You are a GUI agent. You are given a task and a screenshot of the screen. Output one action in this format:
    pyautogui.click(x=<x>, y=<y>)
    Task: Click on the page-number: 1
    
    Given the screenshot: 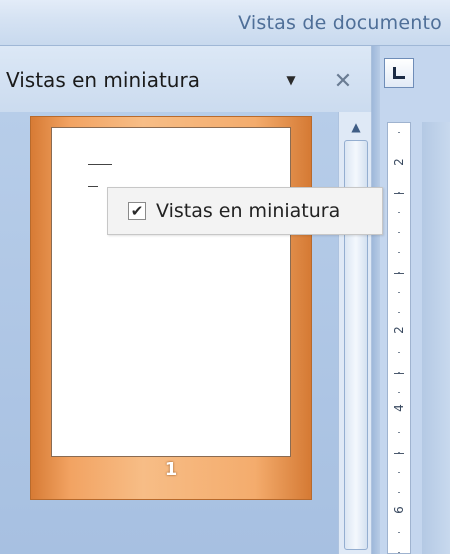 What is the action you would take?
    pyautogui.click(x=171, y=469)
    